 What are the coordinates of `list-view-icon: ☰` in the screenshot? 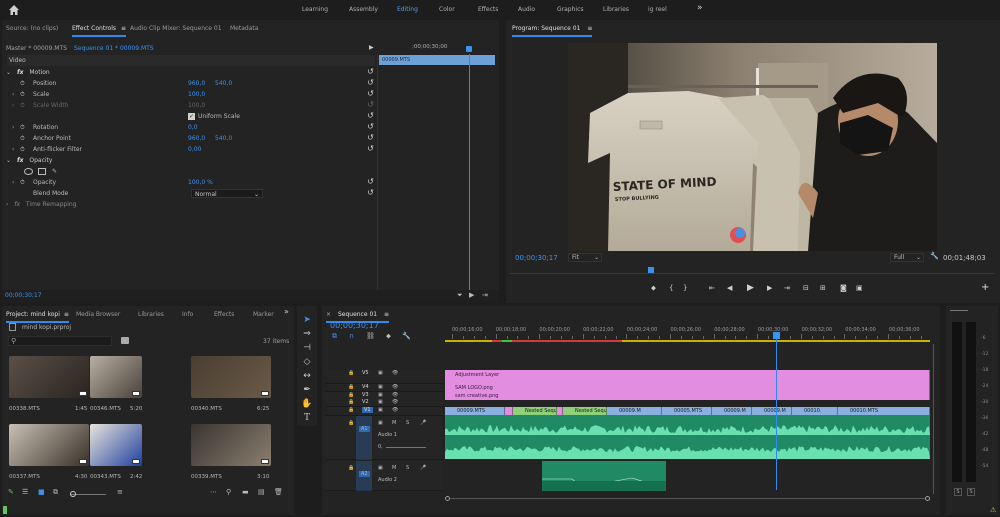 It's located at (25, 492).